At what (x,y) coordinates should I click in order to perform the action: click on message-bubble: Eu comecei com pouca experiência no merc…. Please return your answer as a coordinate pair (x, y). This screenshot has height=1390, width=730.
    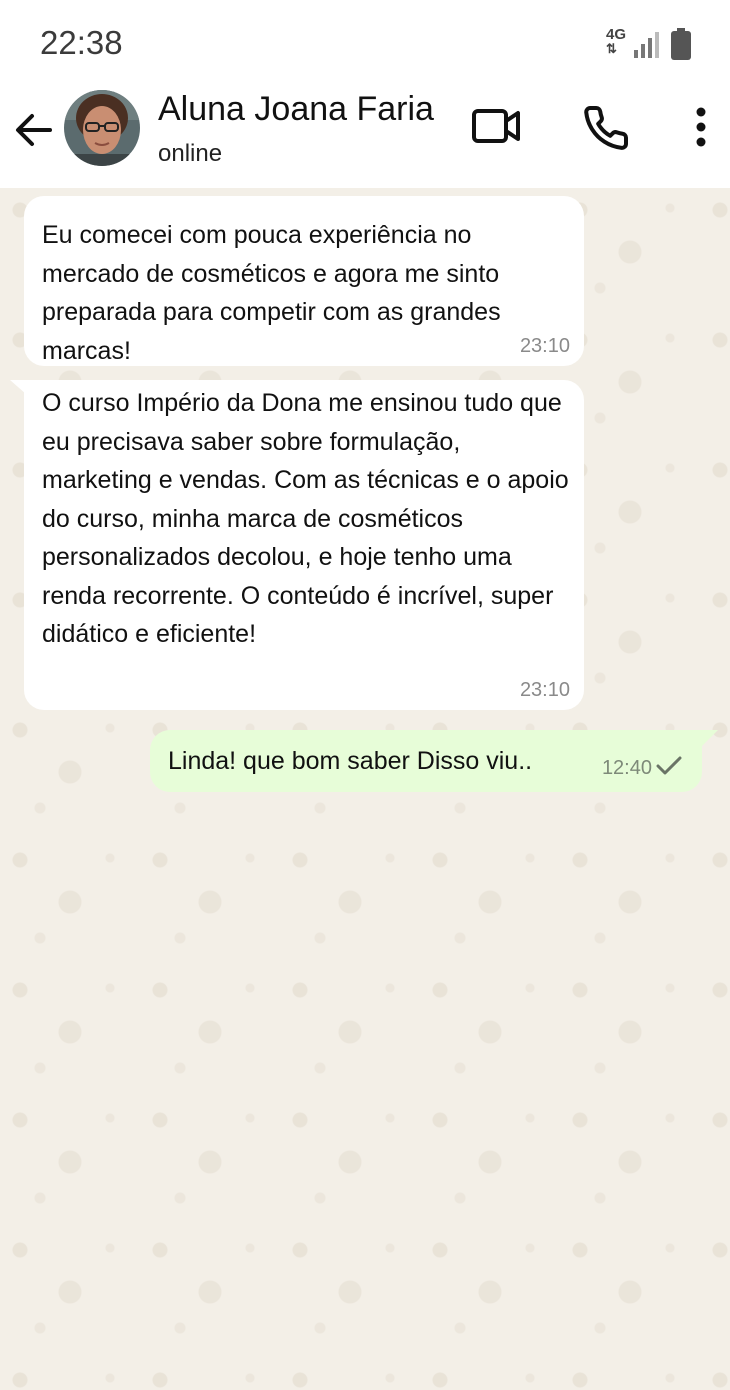
    Looking at the image, I should click on (304, 281).